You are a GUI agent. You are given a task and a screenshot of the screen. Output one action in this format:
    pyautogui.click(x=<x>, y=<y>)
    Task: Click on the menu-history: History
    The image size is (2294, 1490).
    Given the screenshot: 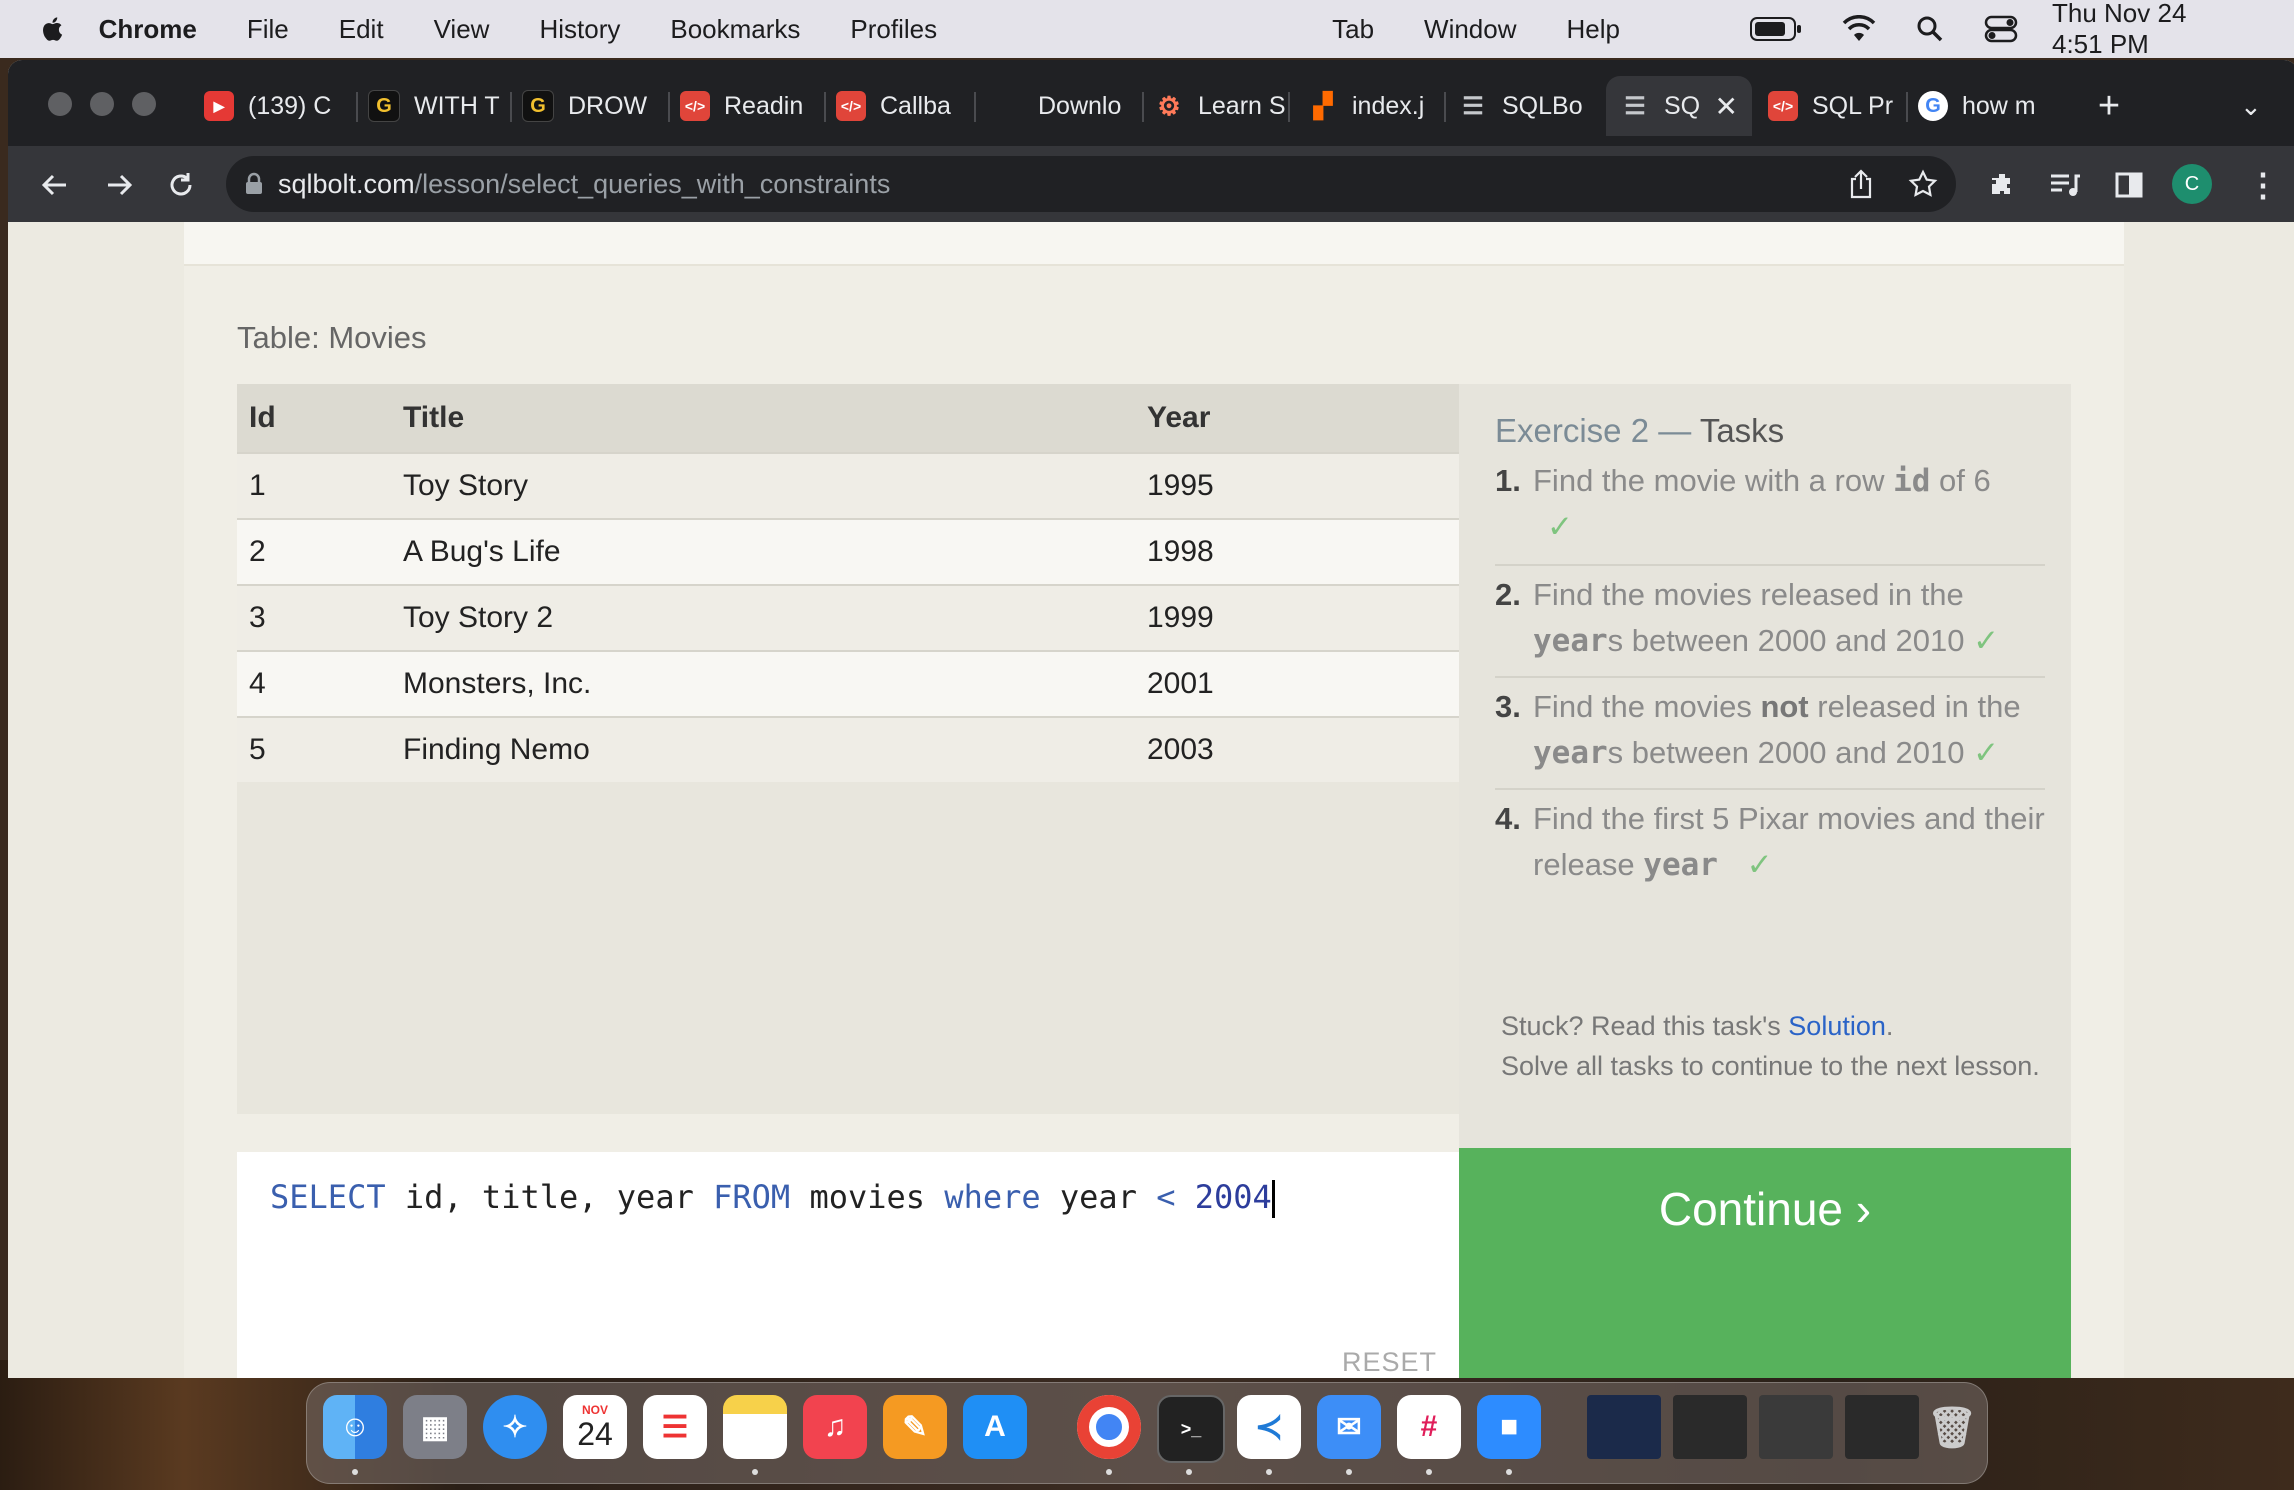 What is the action you would take?
    pyautogui.click(x=579, y=29)
    